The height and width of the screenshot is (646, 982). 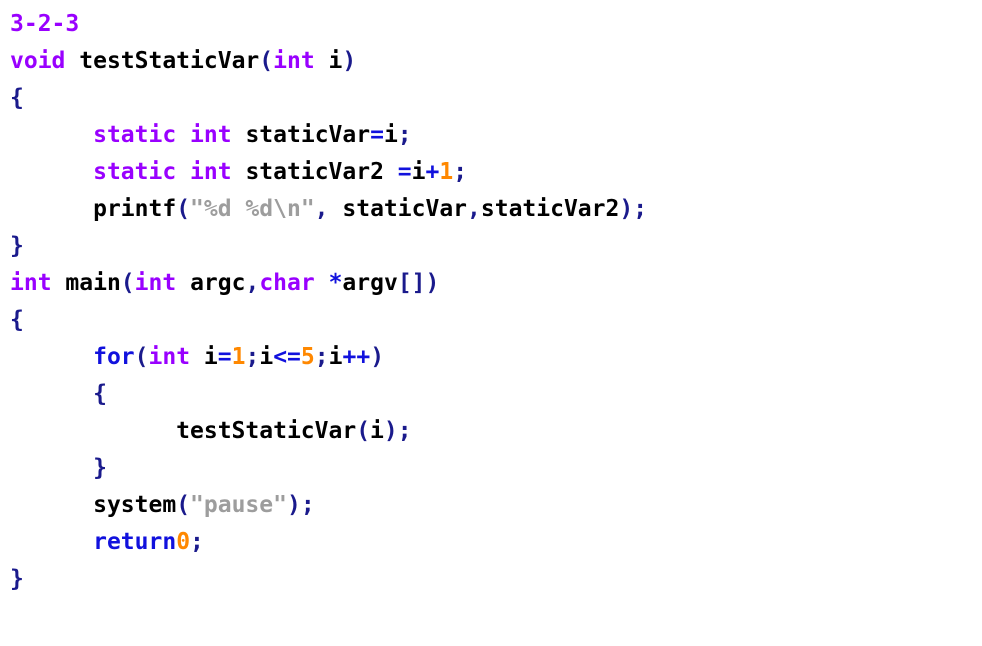 What do you see at coordinates (496, 135) in the screenshot?
I see `line-static-var1: static int staticVar=i;` at bounding box center [496, 135].